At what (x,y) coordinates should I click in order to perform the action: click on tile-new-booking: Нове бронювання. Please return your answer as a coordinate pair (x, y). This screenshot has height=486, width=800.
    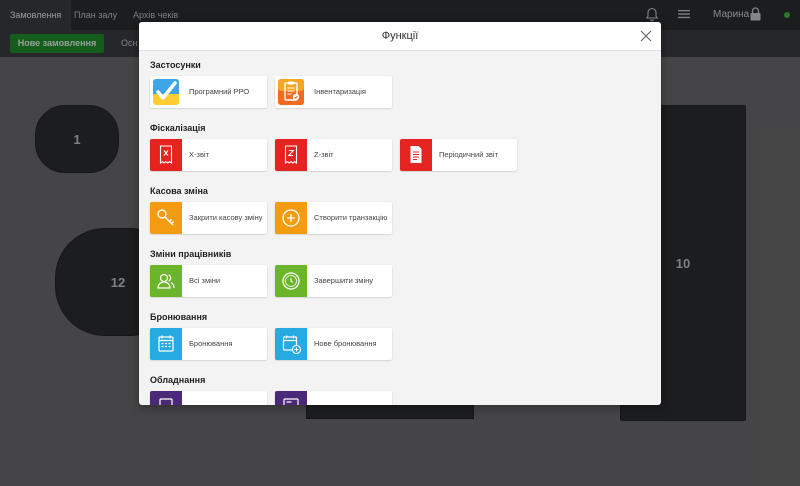
    Looking at the image, I should click on (333, 344).